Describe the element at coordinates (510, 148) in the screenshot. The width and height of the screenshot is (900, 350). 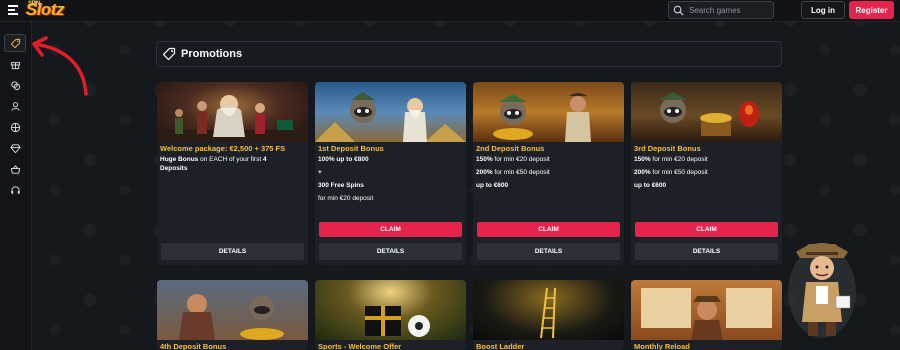
I see `promo-title: 2nd Deposit Bonus` at that location.